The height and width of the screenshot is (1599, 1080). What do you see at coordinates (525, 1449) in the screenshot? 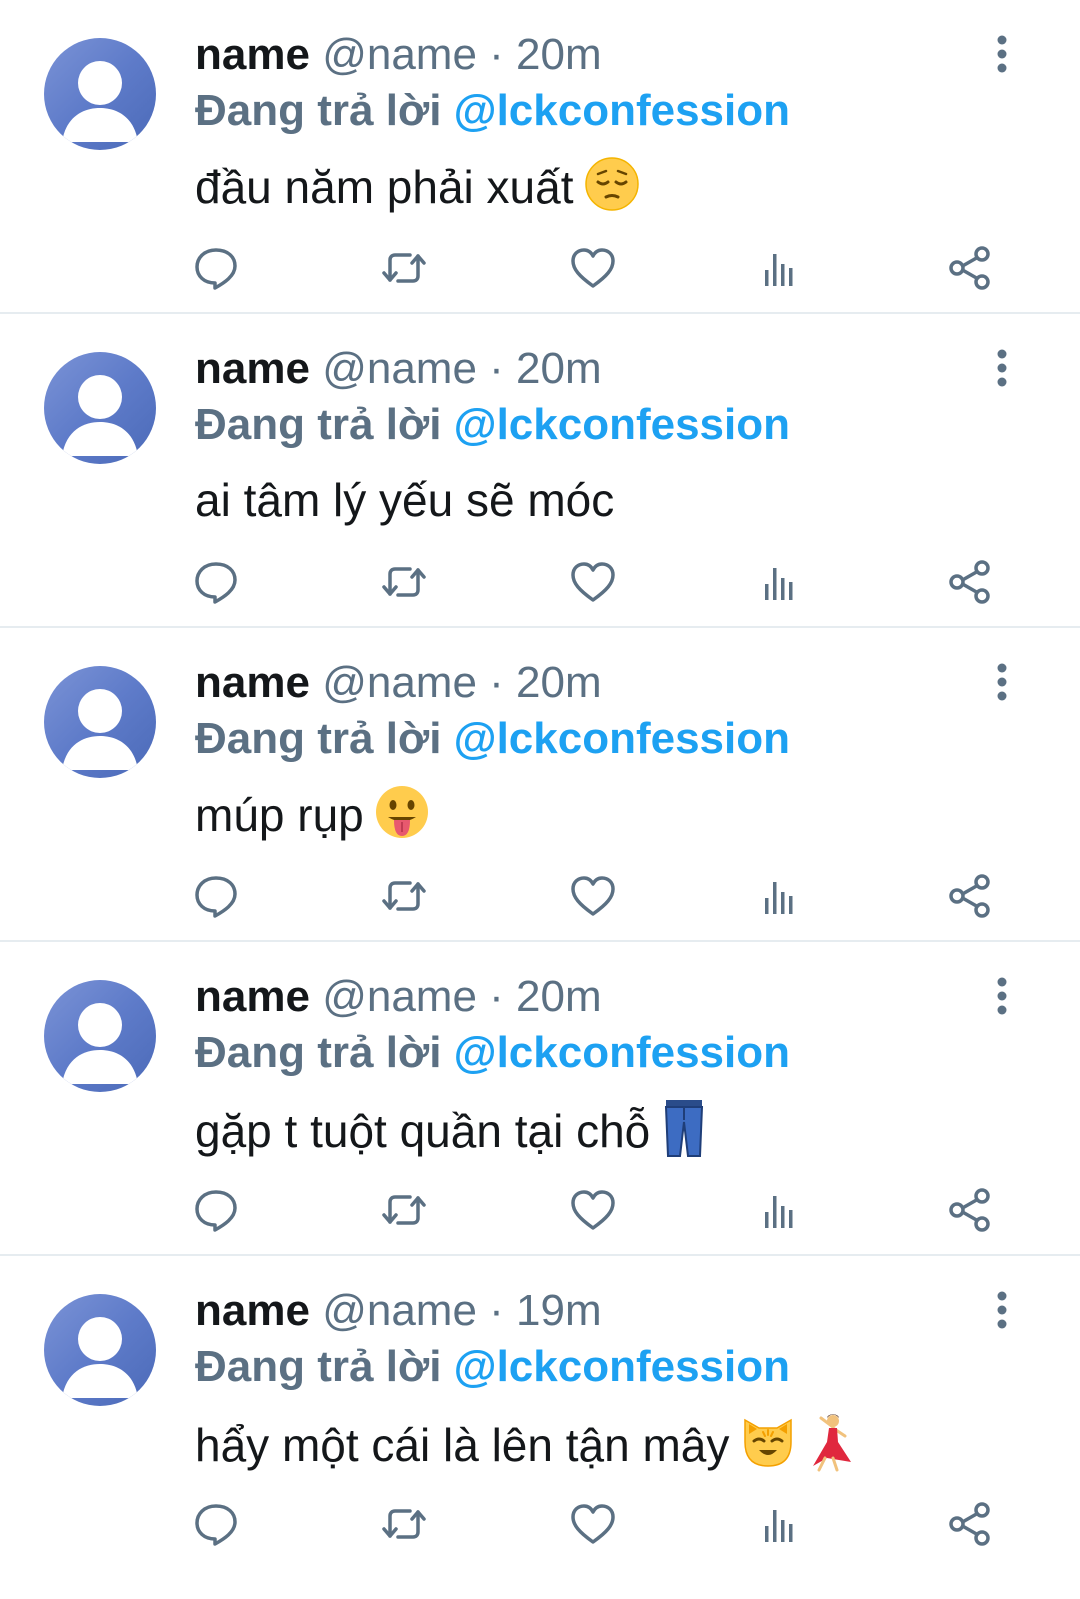
I see `tweet-text: hẩy một cái là lên tận mây` at bounding box center [525, 1449].